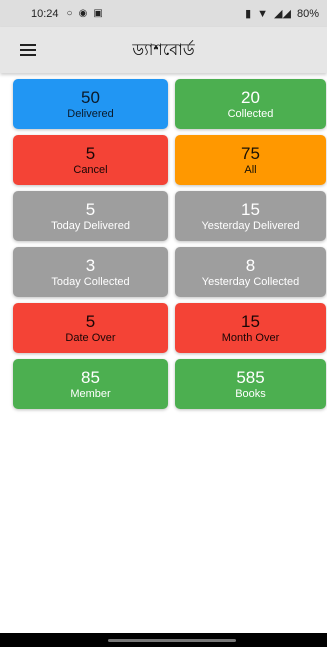 The width and height of the screenshot is (327, 647). I want to click on card-label: Date Over, so click(90, 337).